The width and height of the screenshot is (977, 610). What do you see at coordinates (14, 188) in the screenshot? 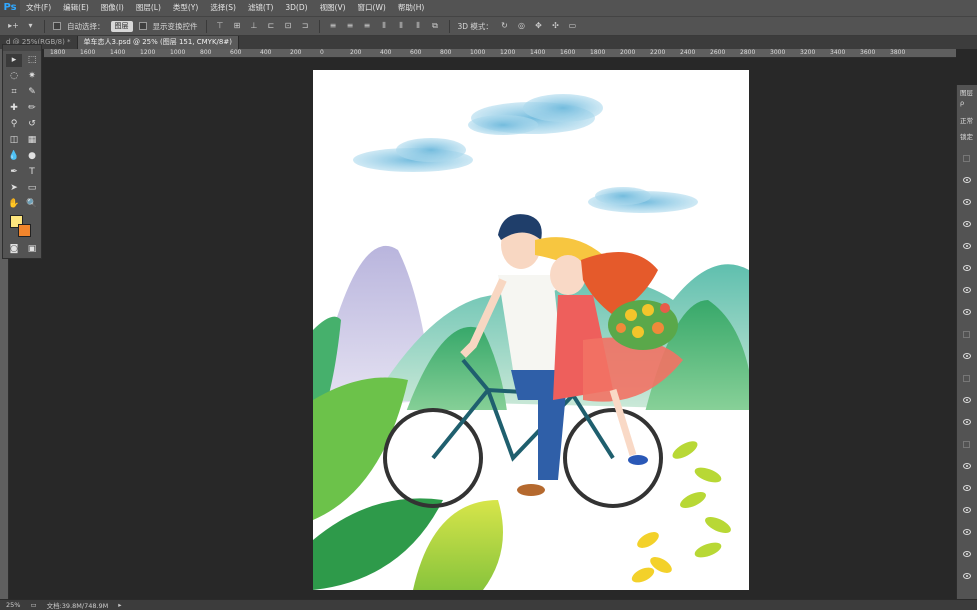
I see `path-select-icon: ➤` at bounding box center [14, 188].